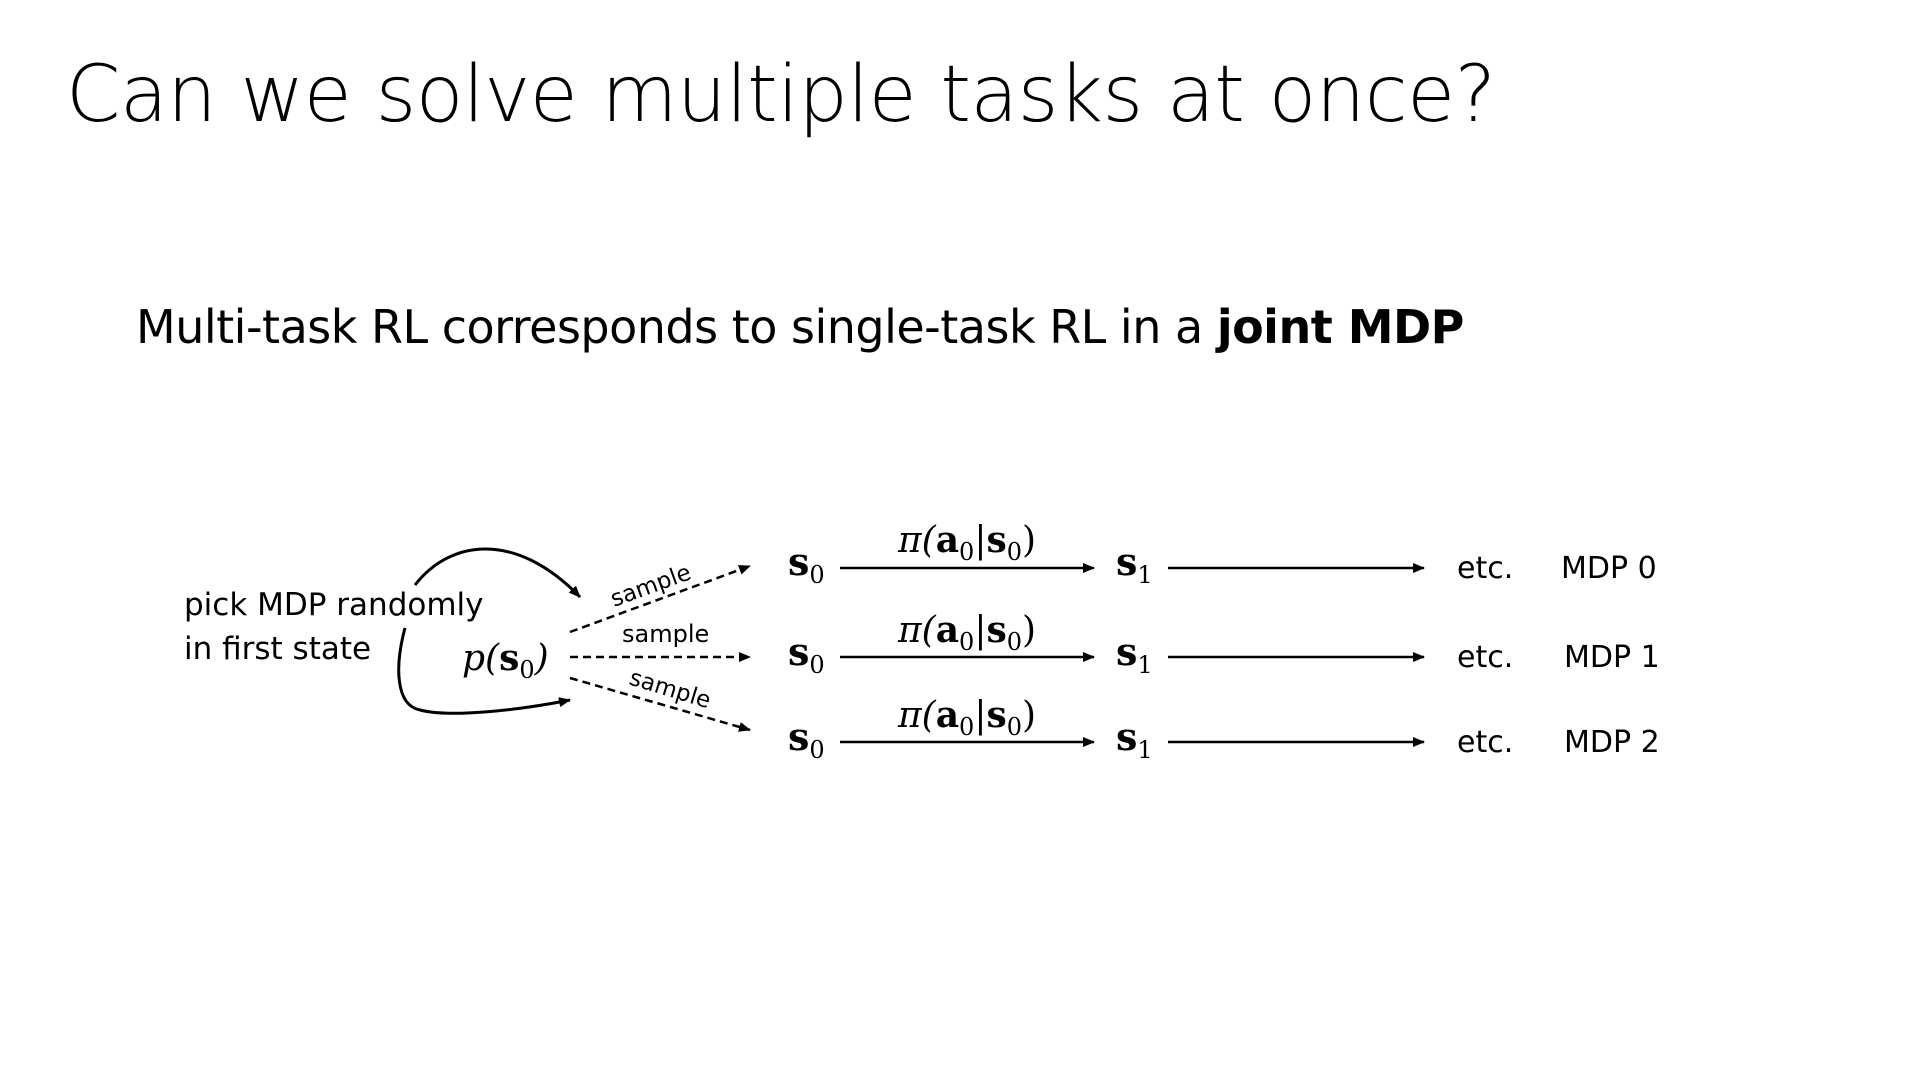 The width and height of the screenshot is (1920, 1080). I want to click on row2-s0: s0, so click(806, 739).